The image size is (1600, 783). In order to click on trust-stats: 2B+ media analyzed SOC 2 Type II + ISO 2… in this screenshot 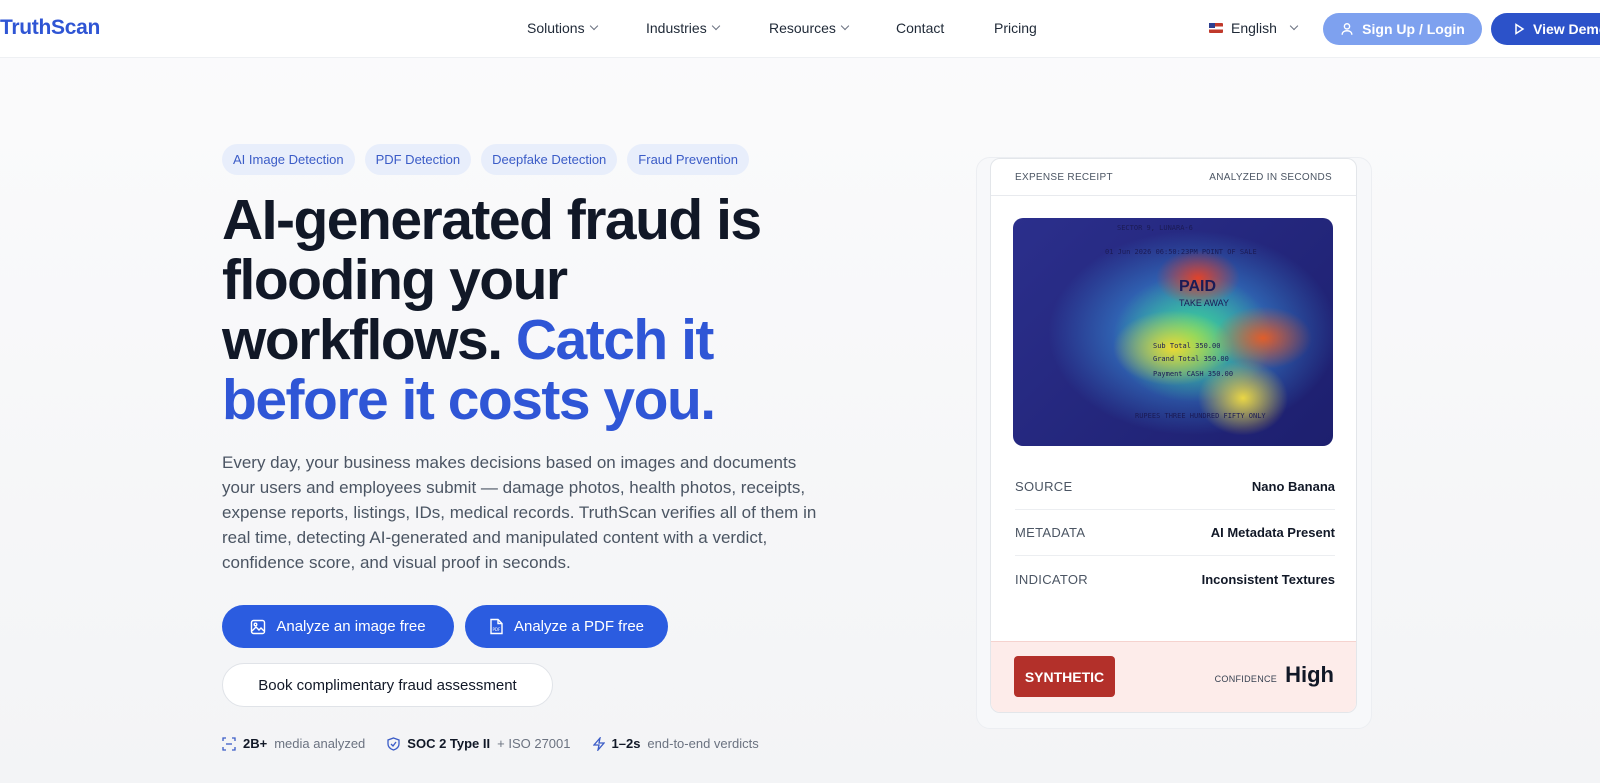, I will do `click(490, 743)`.